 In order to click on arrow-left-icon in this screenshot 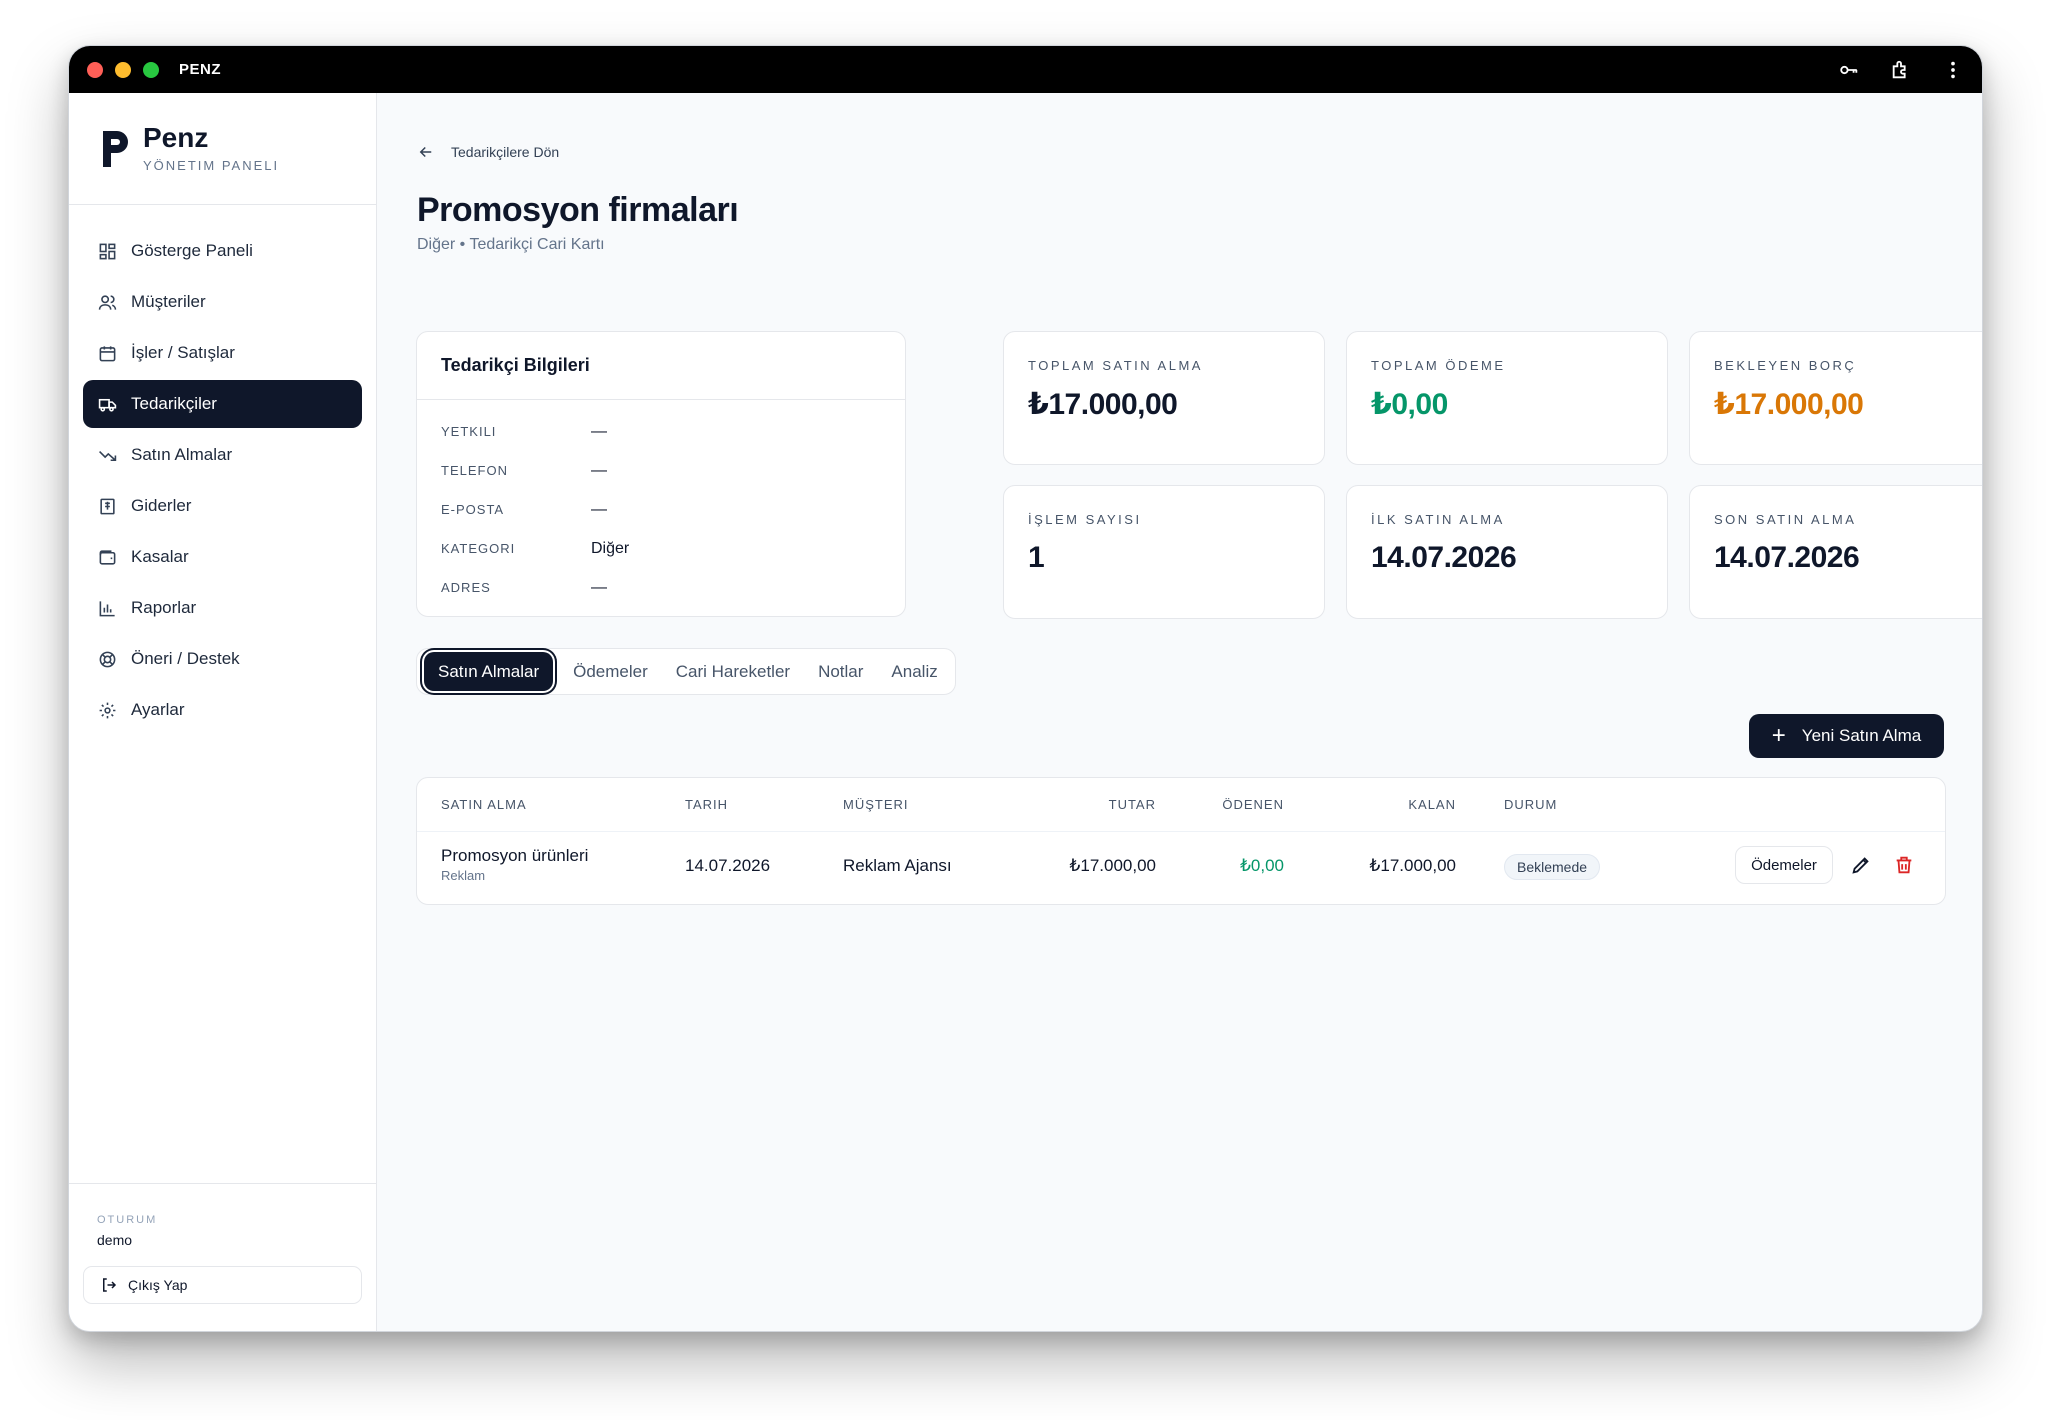, I will do `click(425, 152)`.